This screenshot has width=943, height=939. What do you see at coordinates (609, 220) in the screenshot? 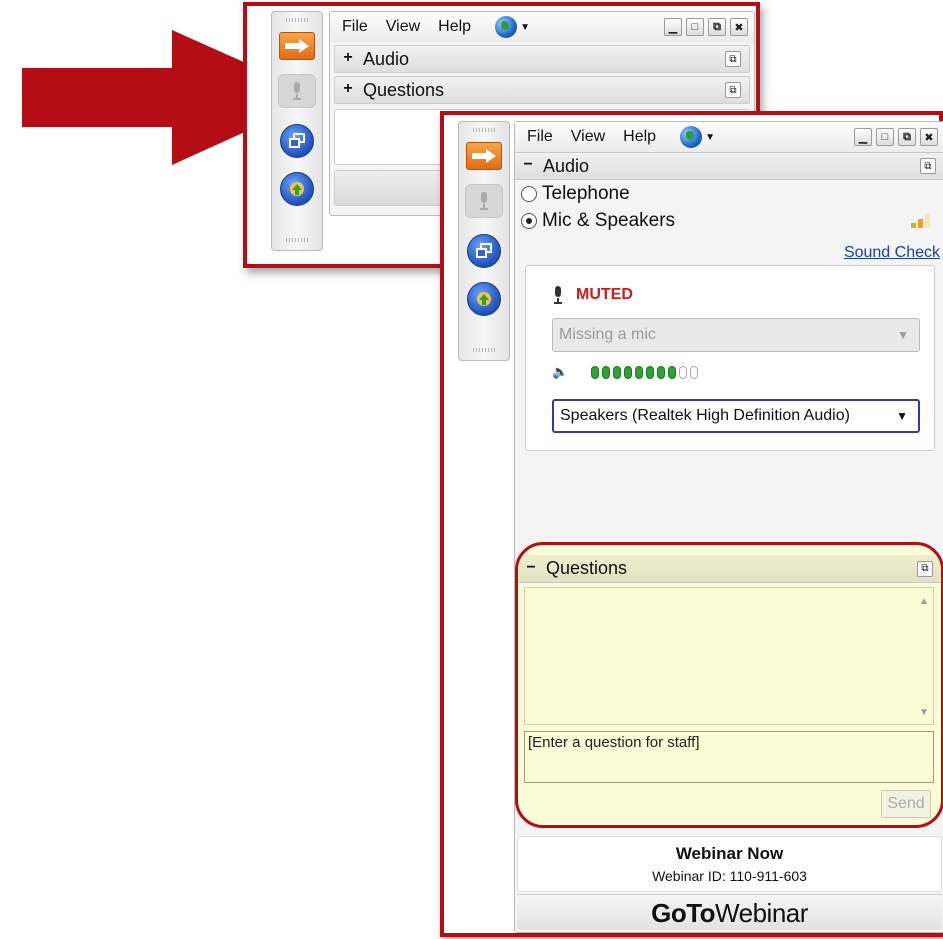
I see `option-label: Mic & Speakers` at bounding box center [609, 220].